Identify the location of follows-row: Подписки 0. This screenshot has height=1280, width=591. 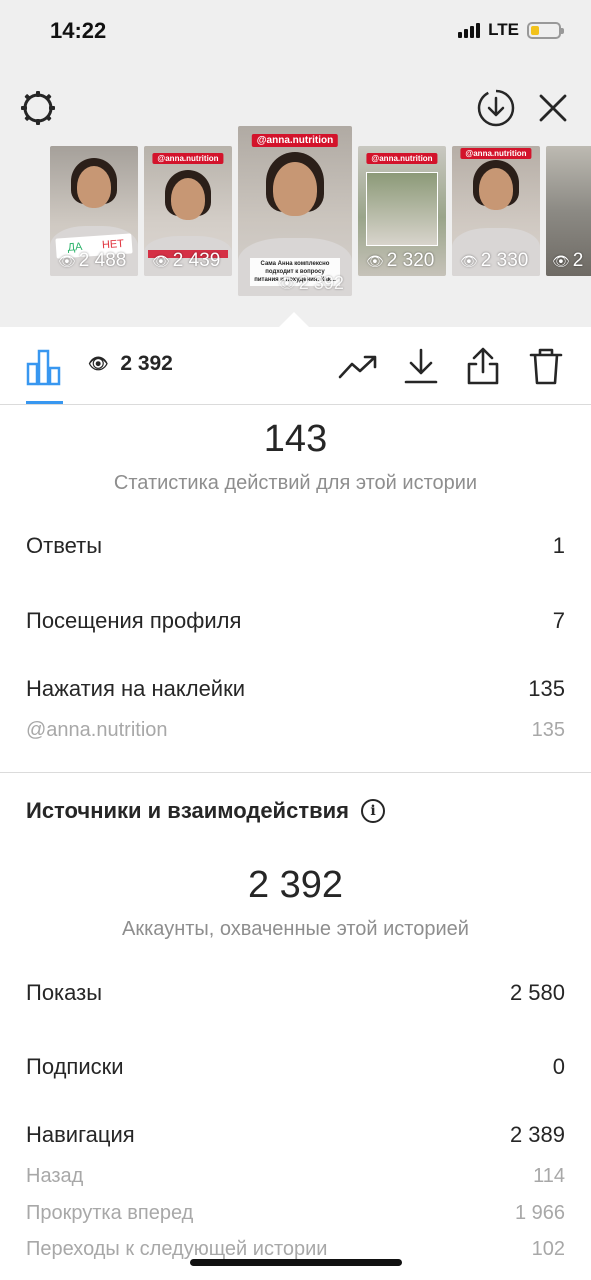
(295, 1067).